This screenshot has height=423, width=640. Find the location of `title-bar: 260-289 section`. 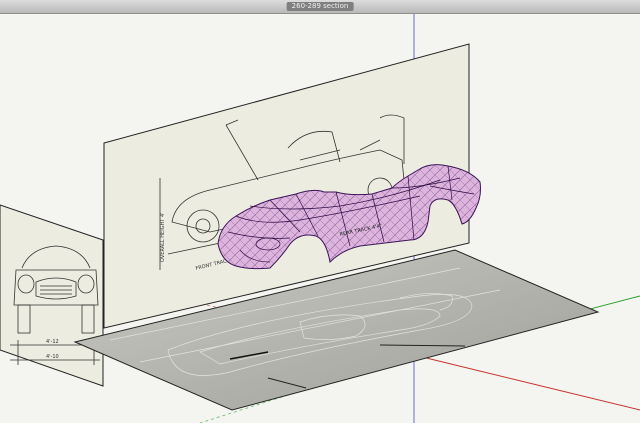

title-bar: 260-289 section is located at coordinates (320, 7).